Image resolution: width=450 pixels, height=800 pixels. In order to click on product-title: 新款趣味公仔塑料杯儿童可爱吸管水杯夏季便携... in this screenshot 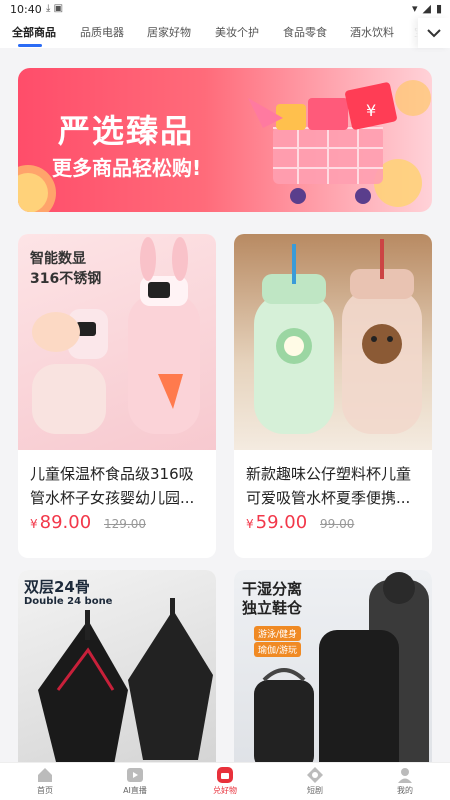, I will do `click(329, 486)`.